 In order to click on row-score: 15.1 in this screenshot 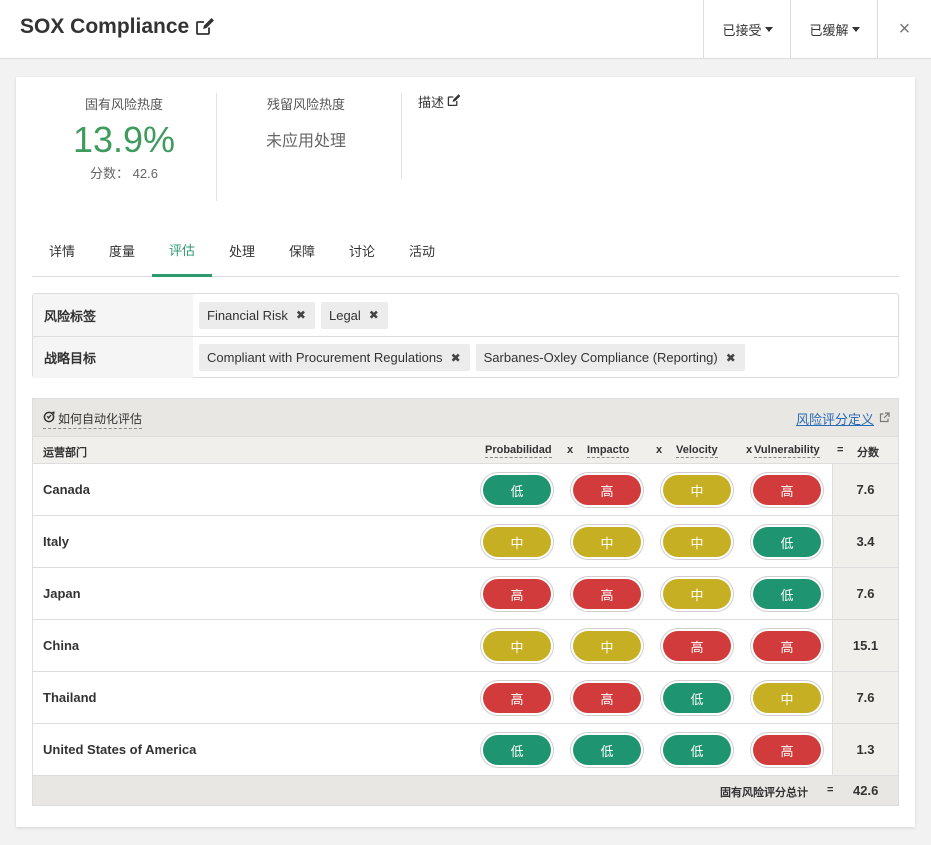, I will do `click(865, 645)`.